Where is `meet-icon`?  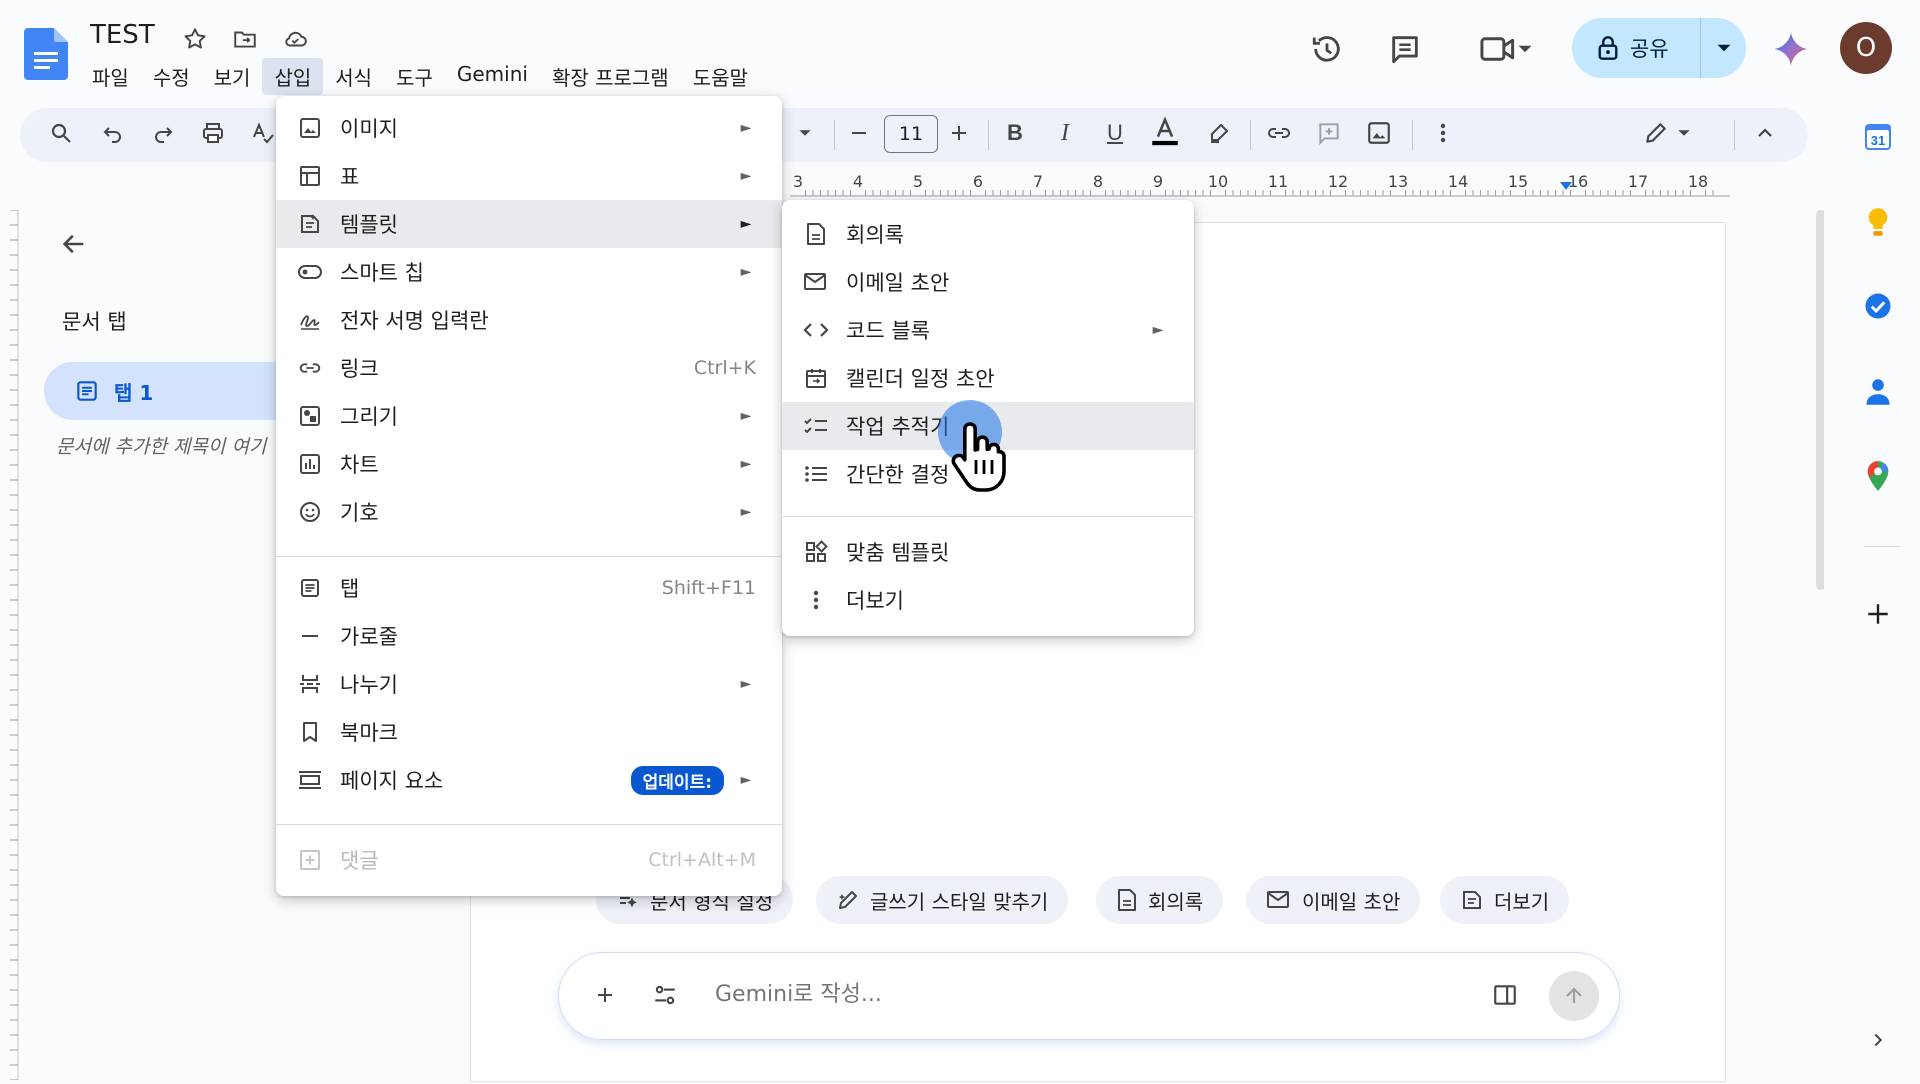
meet-icon is located at coordinates (1506, 49).